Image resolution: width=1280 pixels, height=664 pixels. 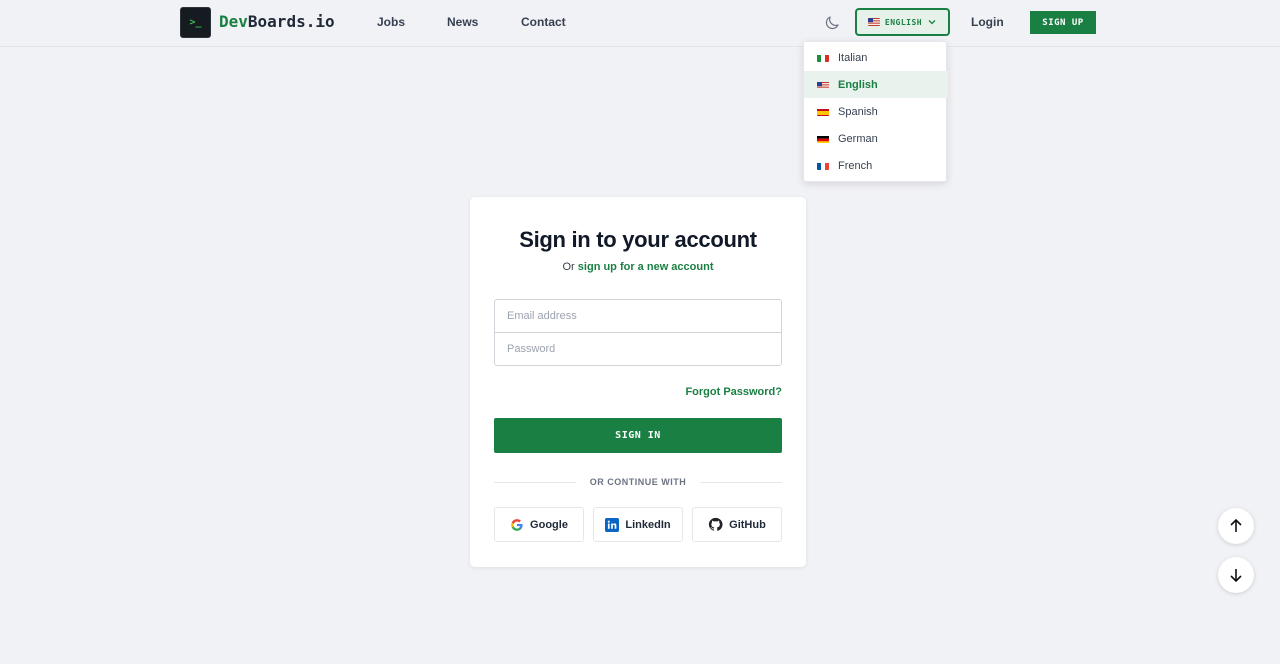 I want to click on language-option-french: French, so click(x=876, y=165).